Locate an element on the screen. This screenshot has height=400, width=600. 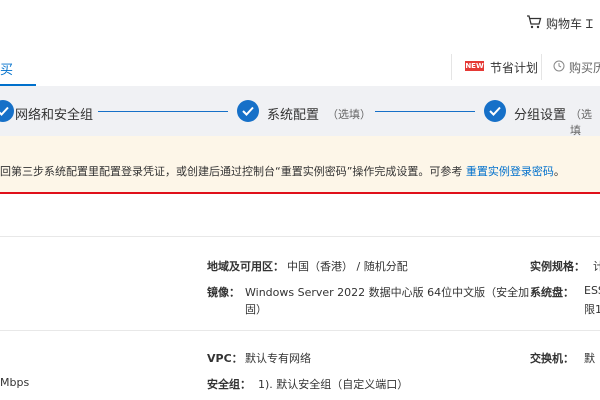
vpc-value: 默认专有网络 is located at coordinates (278, 358).